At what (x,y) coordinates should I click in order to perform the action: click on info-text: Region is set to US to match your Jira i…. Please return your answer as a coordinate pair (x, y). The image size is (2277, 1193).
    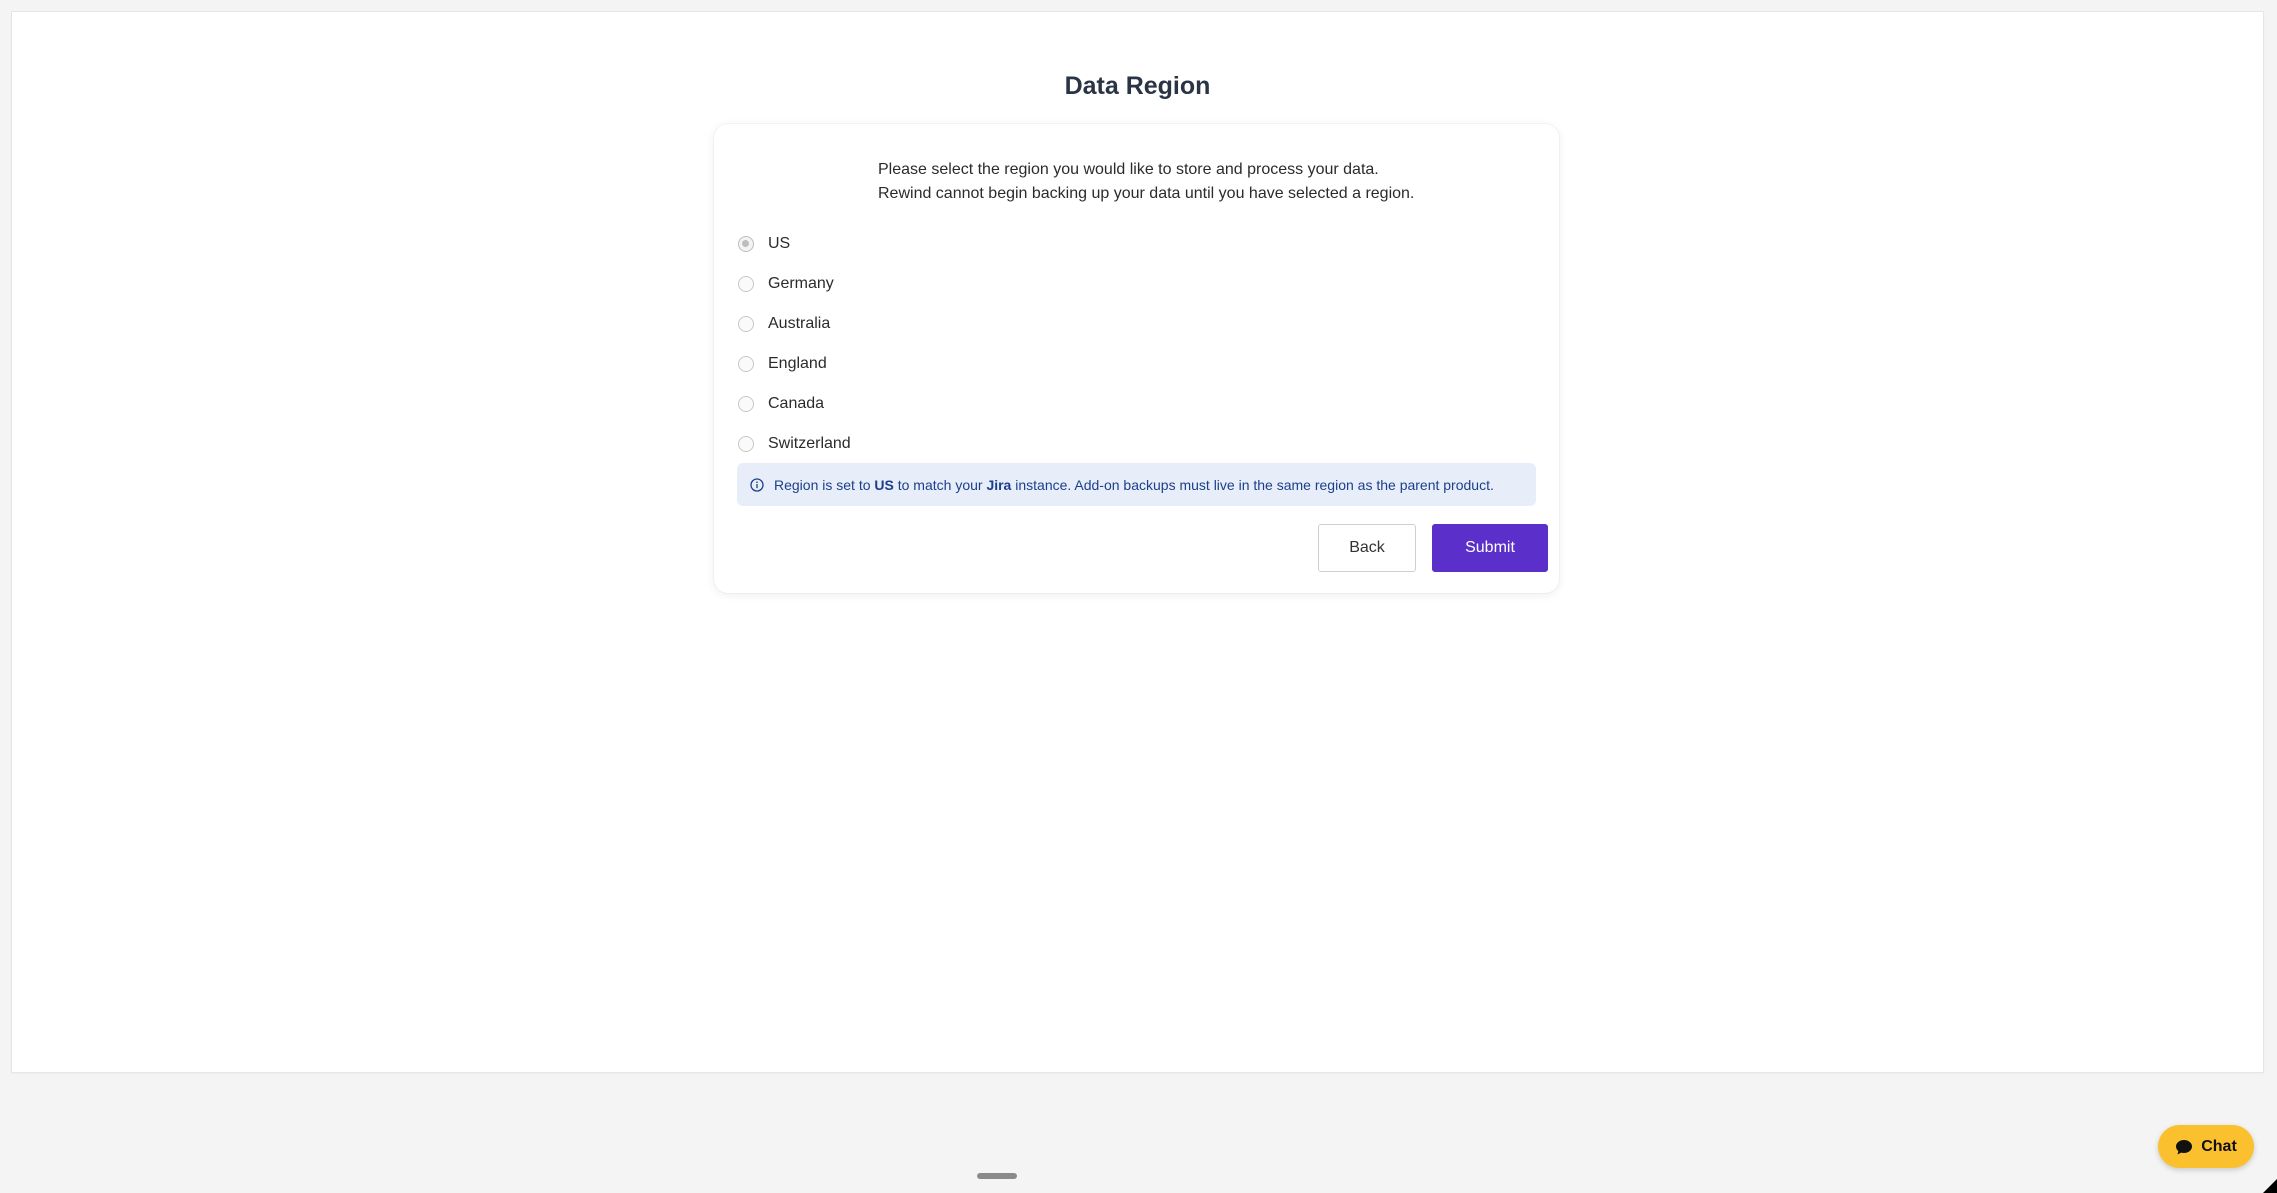
    Looking at the image, I should click on (1134, 485).